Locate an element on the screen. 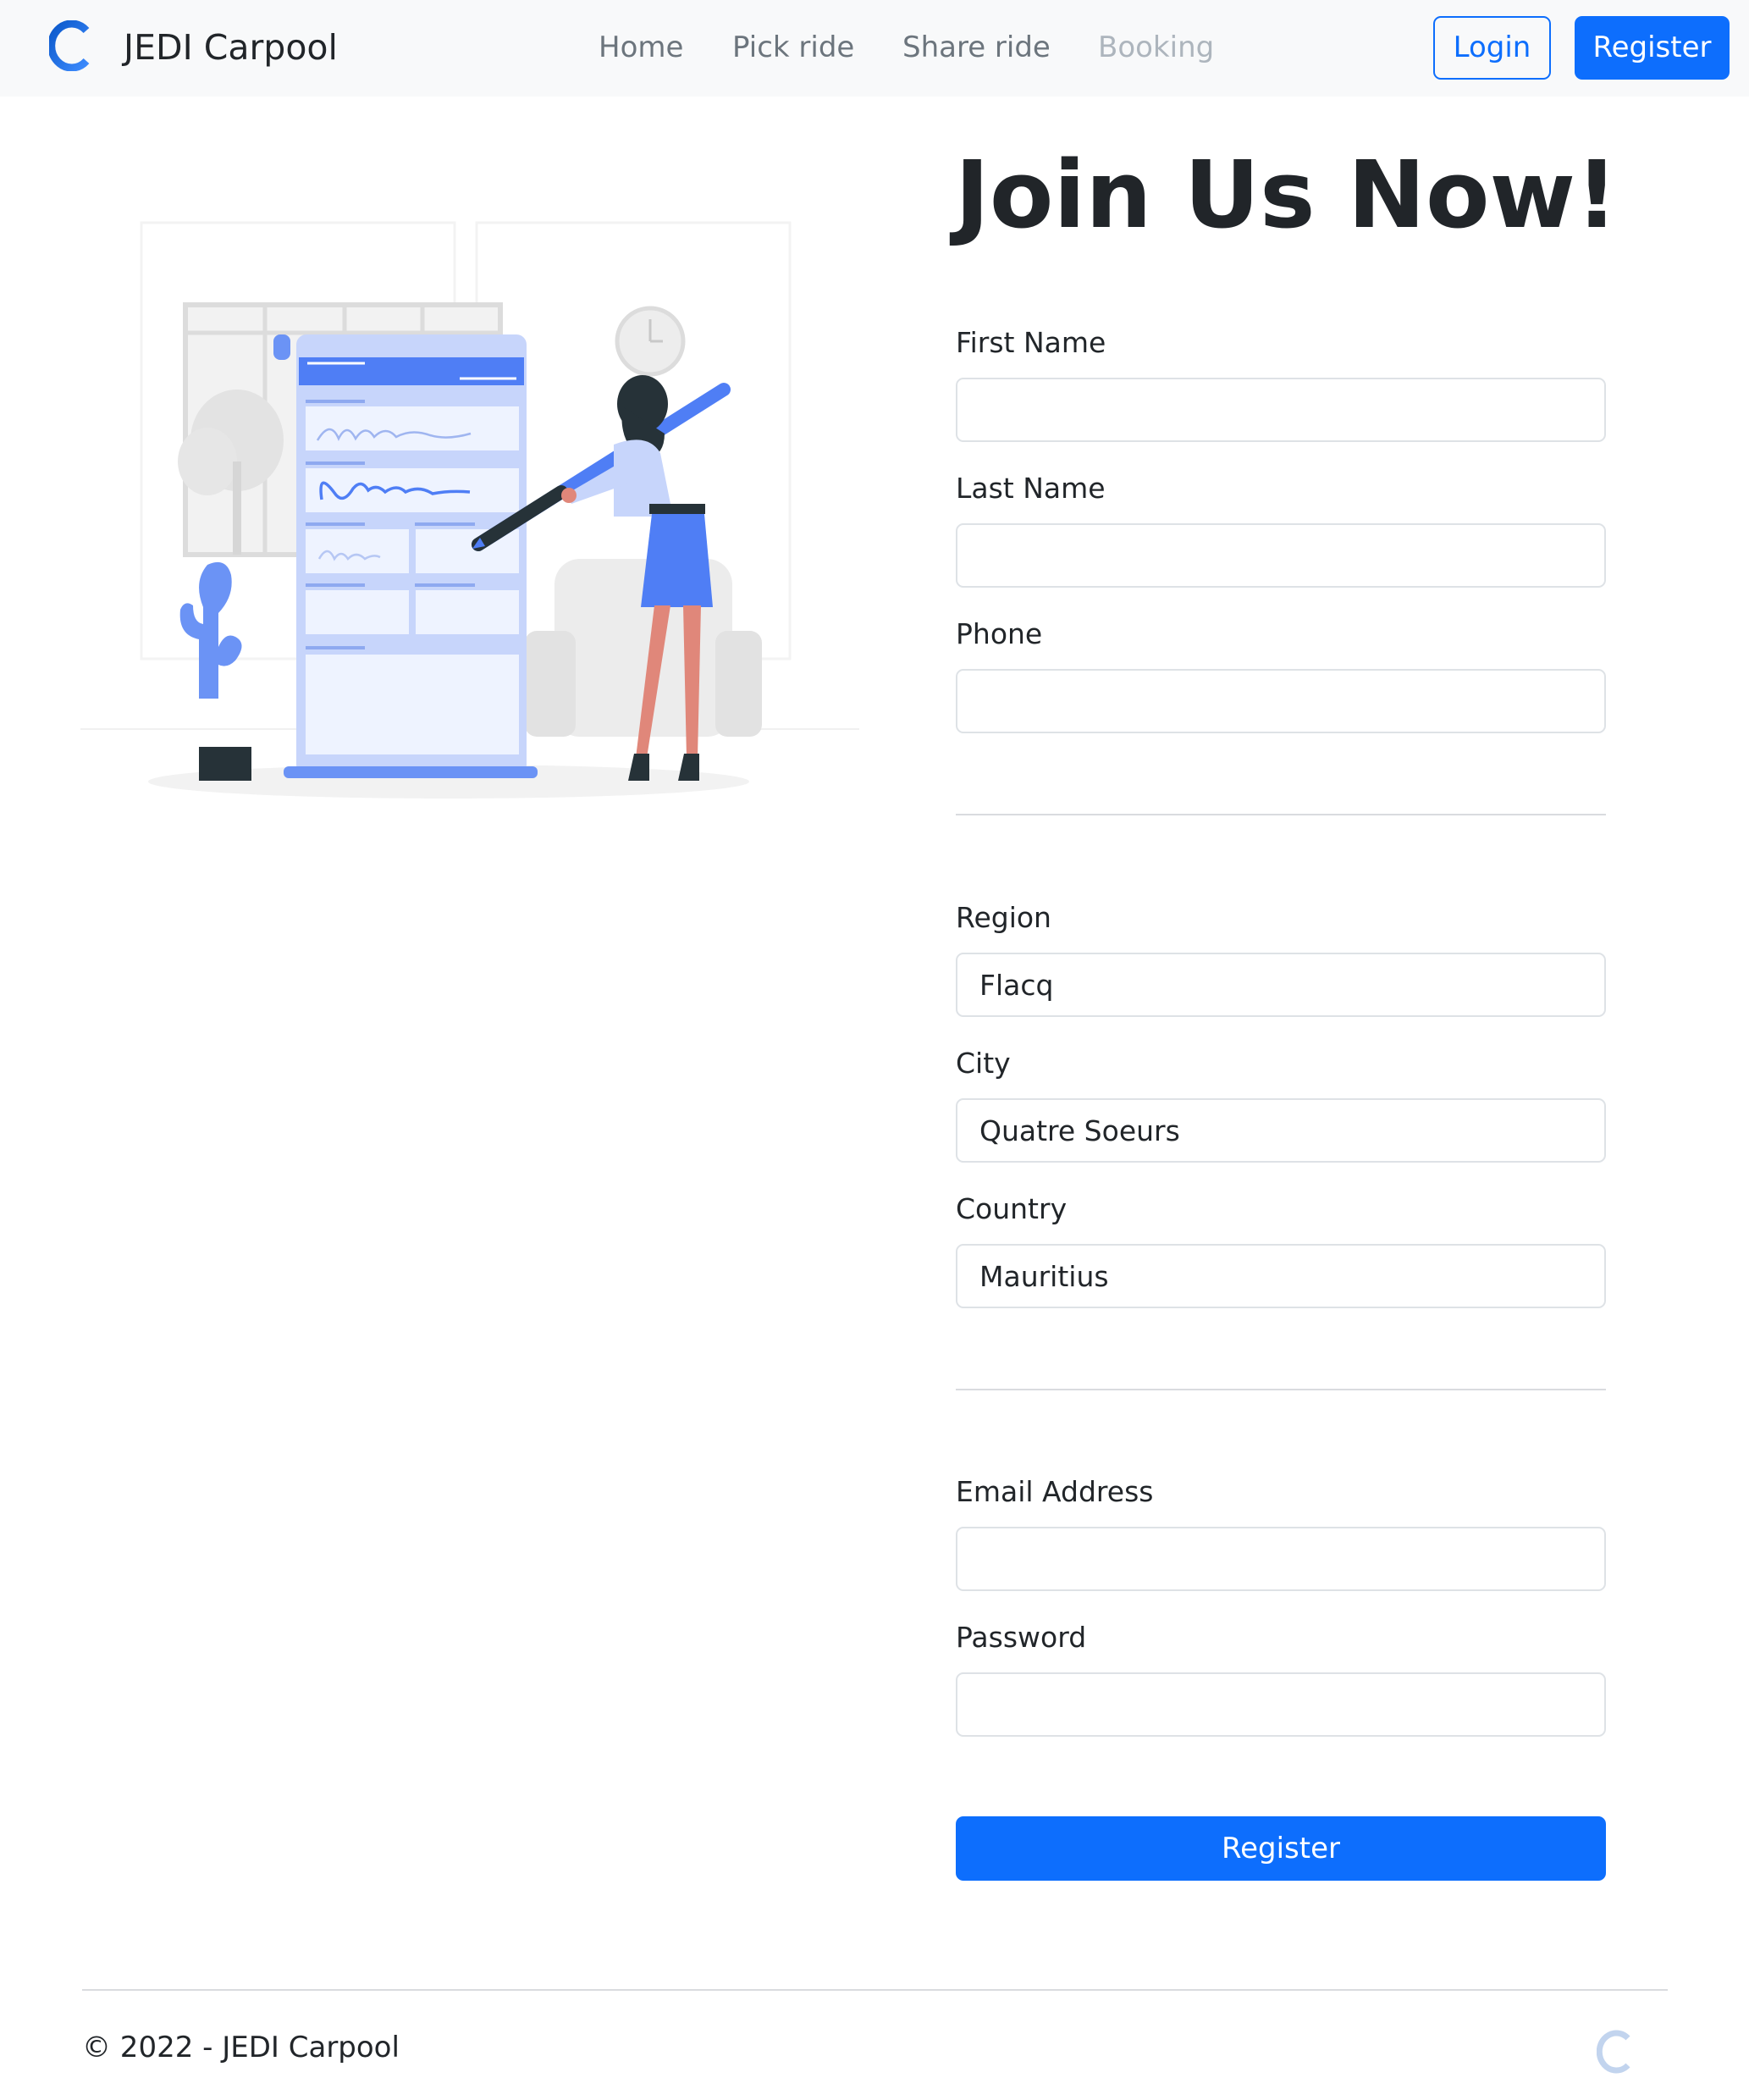  footer-divider is located at coordinates (875, 1990).